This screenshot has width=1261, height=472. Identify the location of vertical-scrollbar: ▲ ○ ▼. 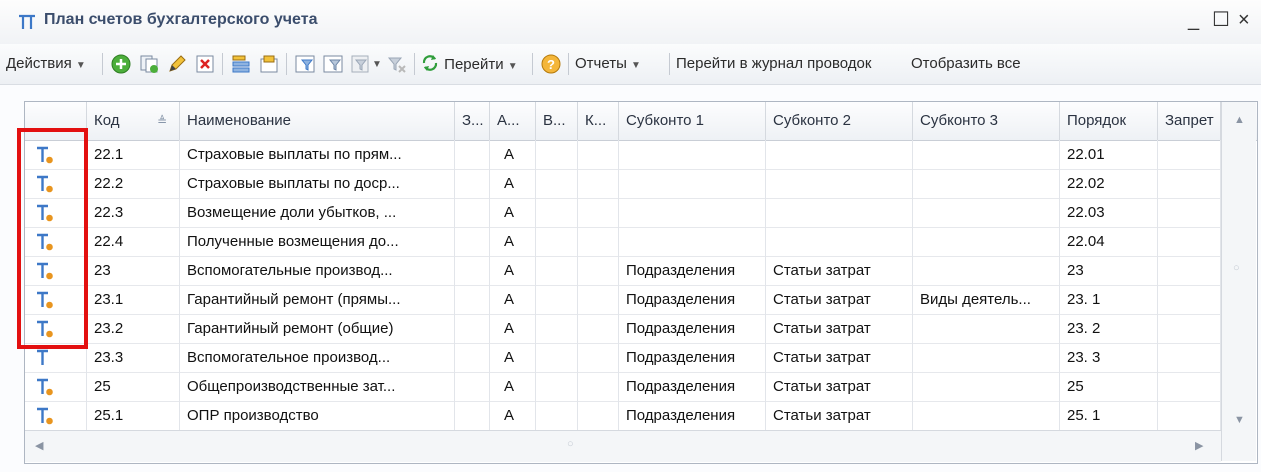
(1238, 281).